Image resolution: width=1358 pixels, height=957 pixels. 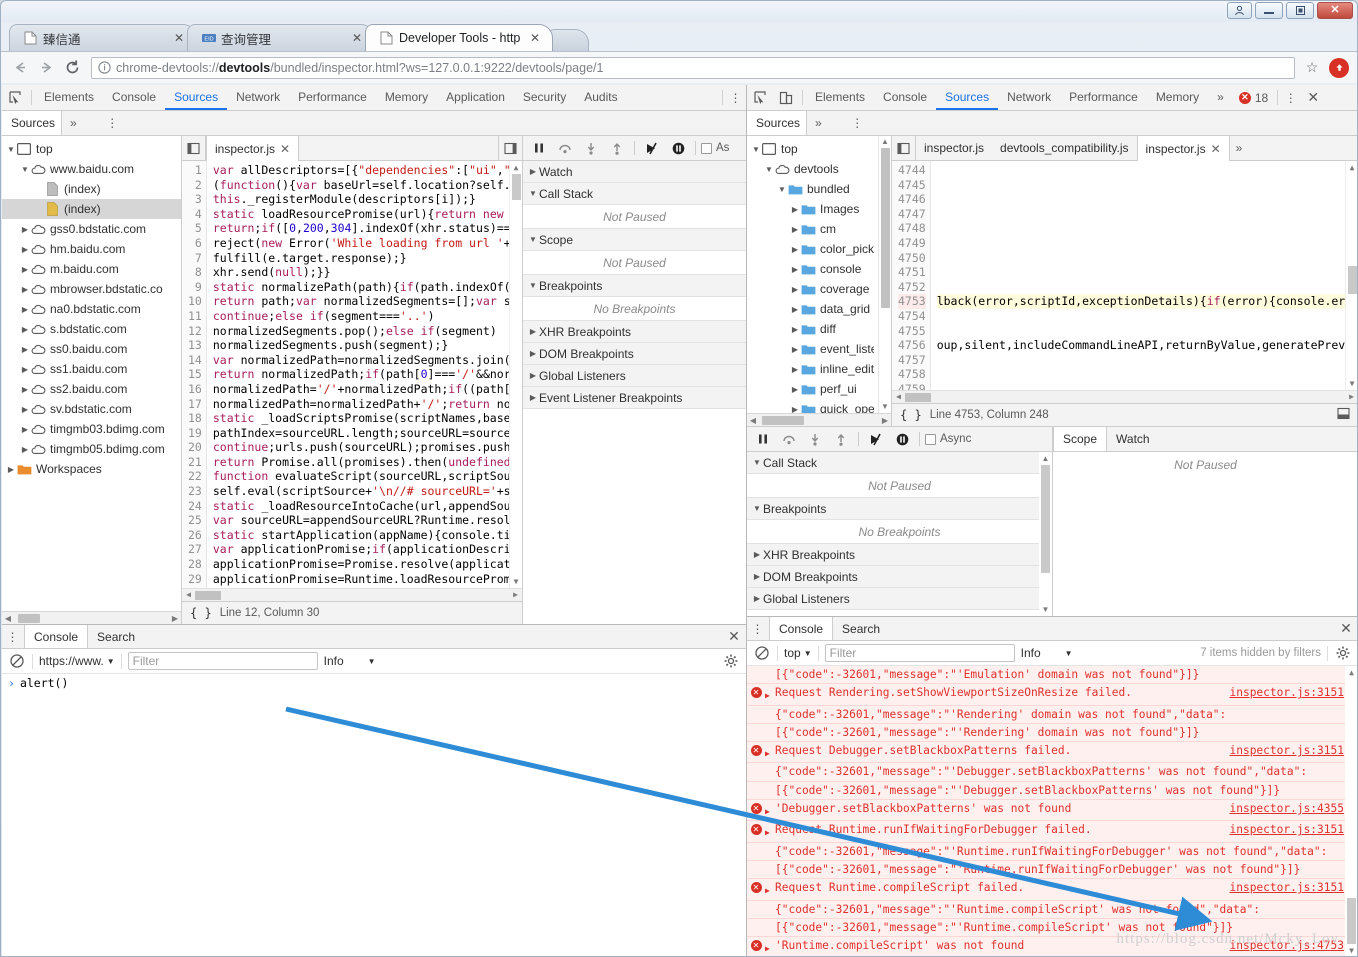 I want to click on drawer-tab-console: Console, so click(x=56, y=636).